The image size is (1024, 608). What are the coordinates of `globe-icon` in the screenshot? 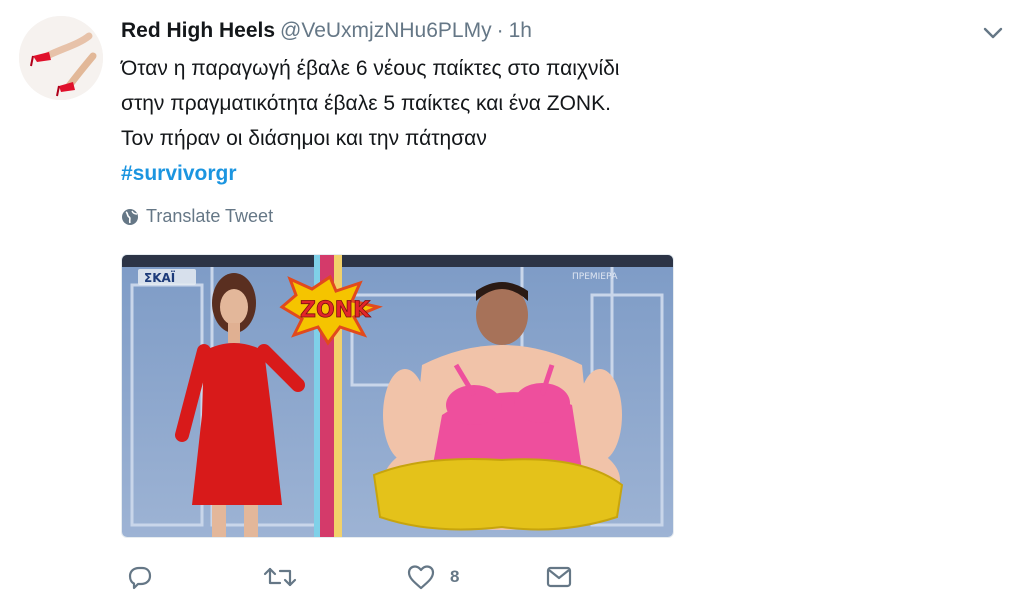 It's located at (130, 216).